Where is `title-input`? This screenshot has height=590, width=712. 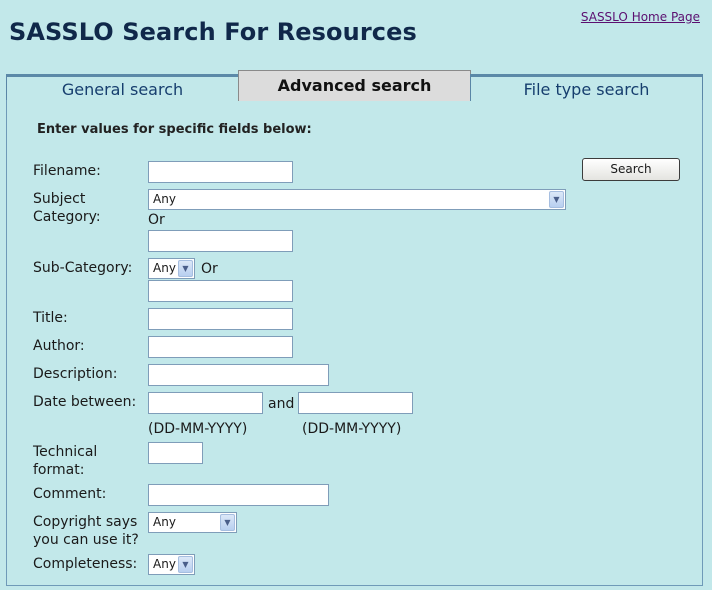
title-input is located at coordinates (220, 319).